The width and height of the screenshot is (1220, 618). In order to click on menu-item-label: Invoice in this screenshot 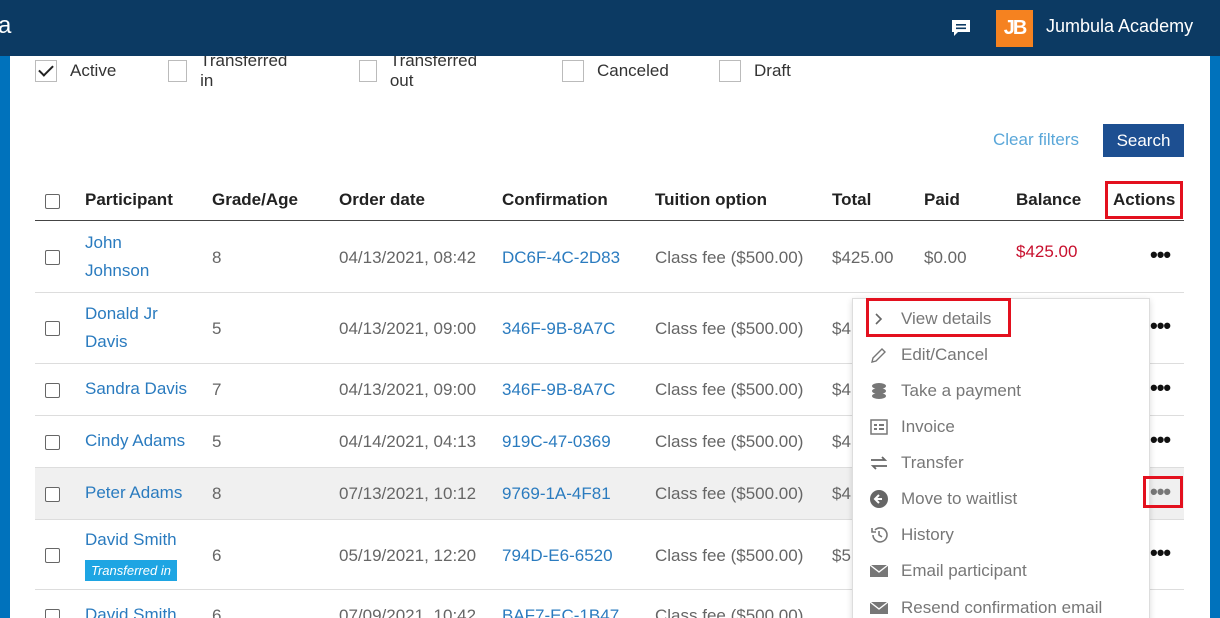, I will do `click(928, 426)`.